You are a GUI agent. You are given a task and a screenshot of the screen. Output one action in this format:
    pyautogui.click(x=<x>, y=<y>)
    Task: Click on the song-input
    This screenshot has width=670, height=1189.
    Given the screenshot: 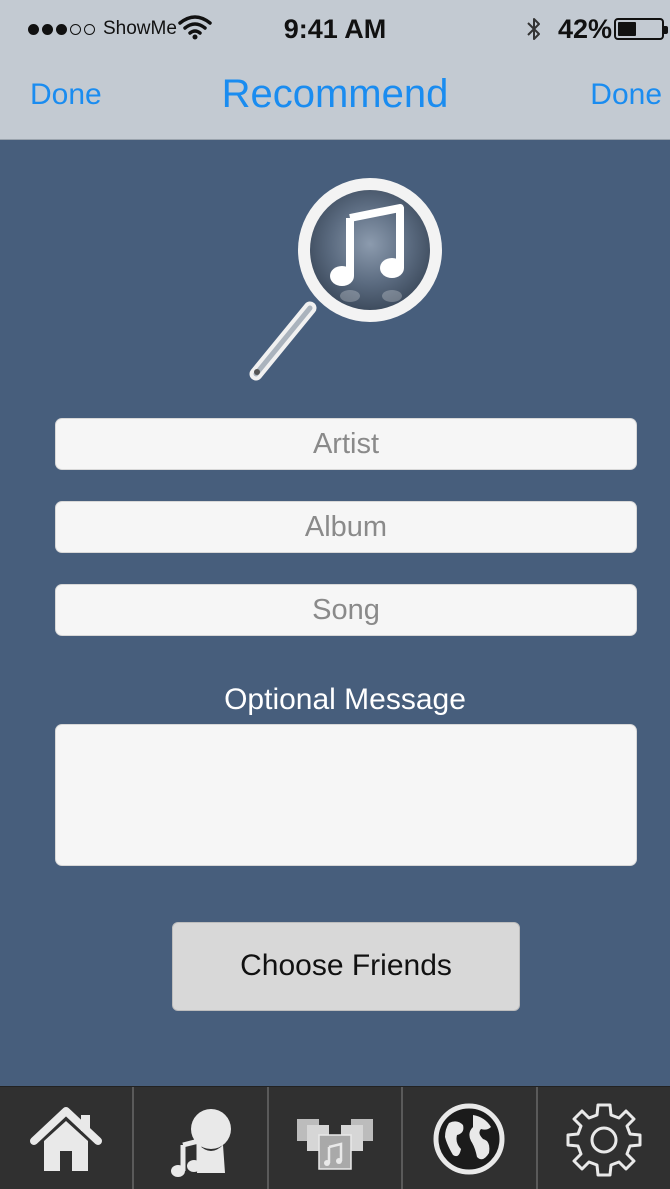 What is the action you would take?
    pyautogui.click(x=346, y=610)
    